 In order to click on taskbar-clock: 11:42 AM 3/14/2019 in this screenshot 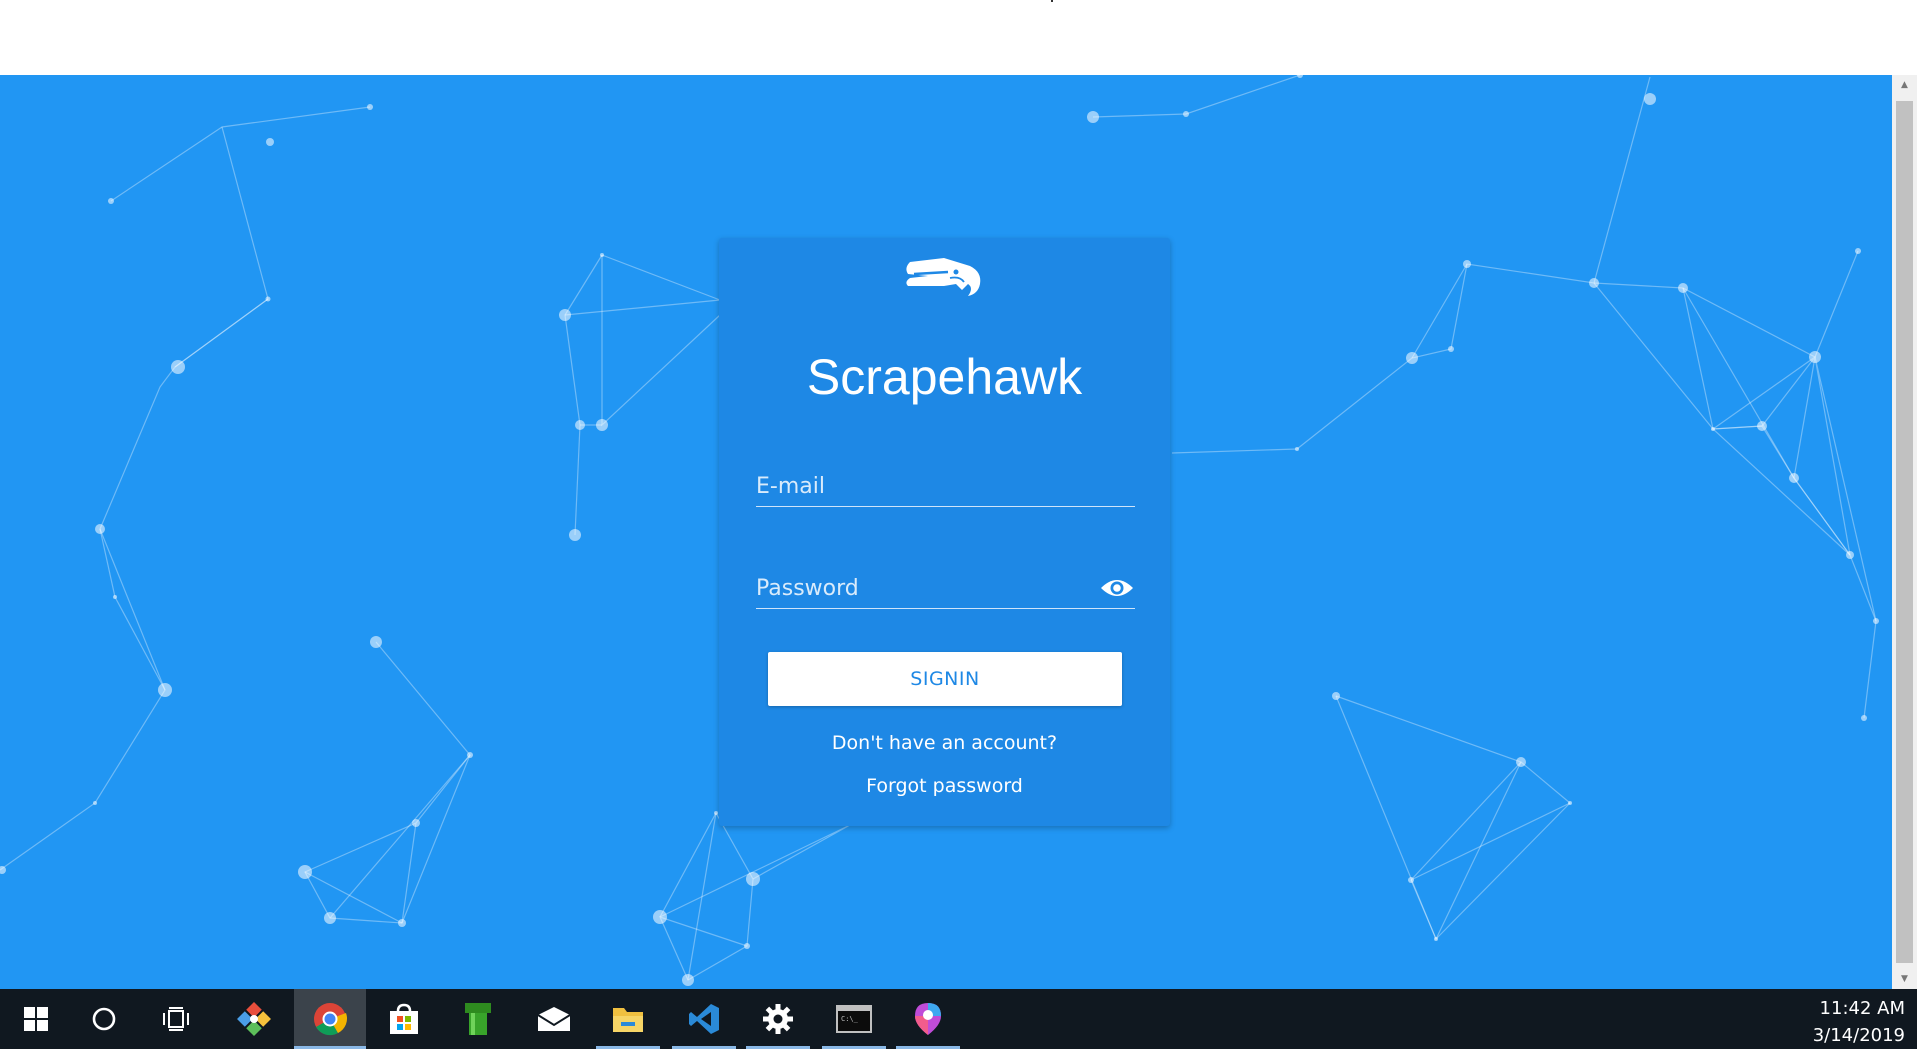, I will do `click(1859, 1022)`.